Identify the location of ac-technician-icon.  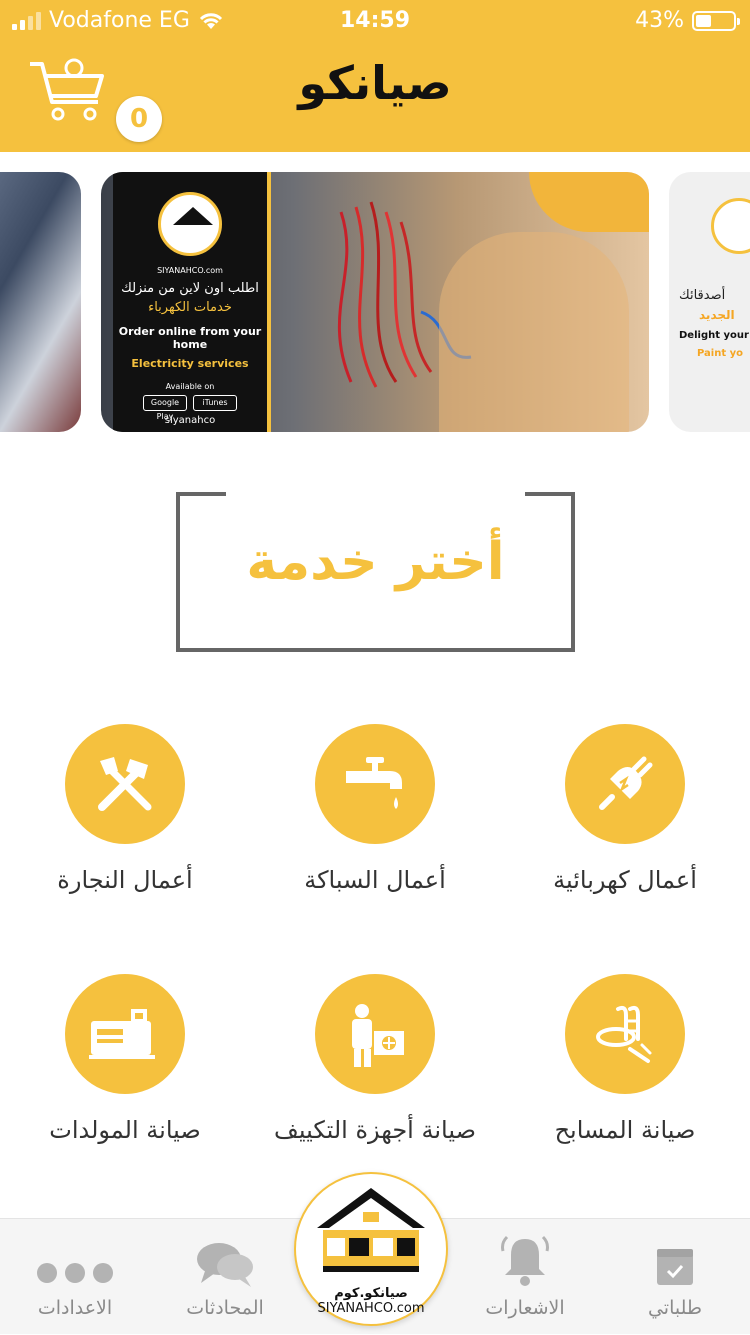
(378, 1035).